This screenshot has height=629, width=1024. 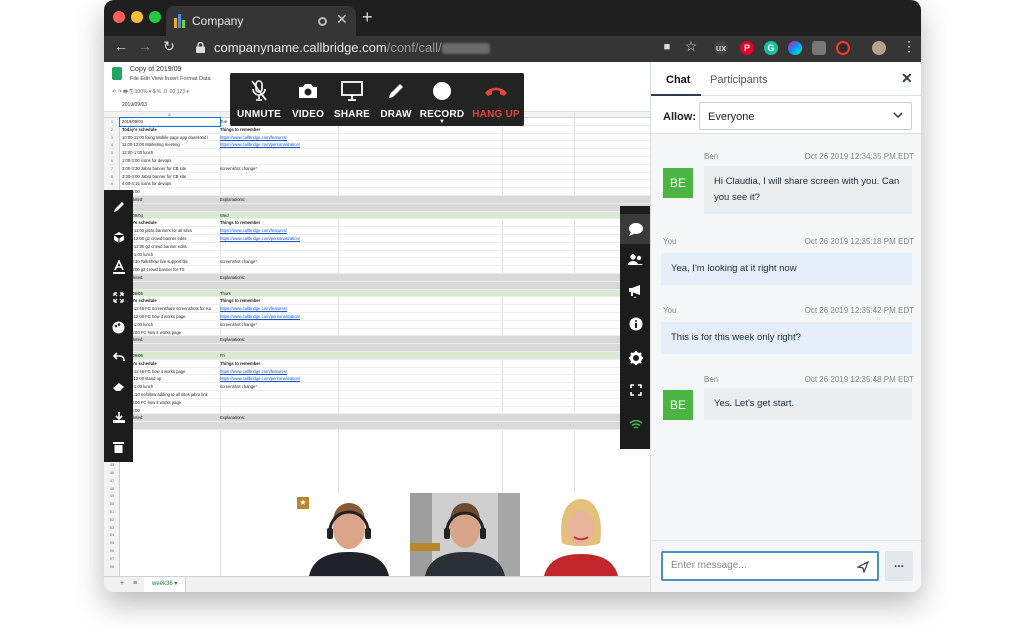 I want to click on pencil-icon, so click(x=396, y=91).